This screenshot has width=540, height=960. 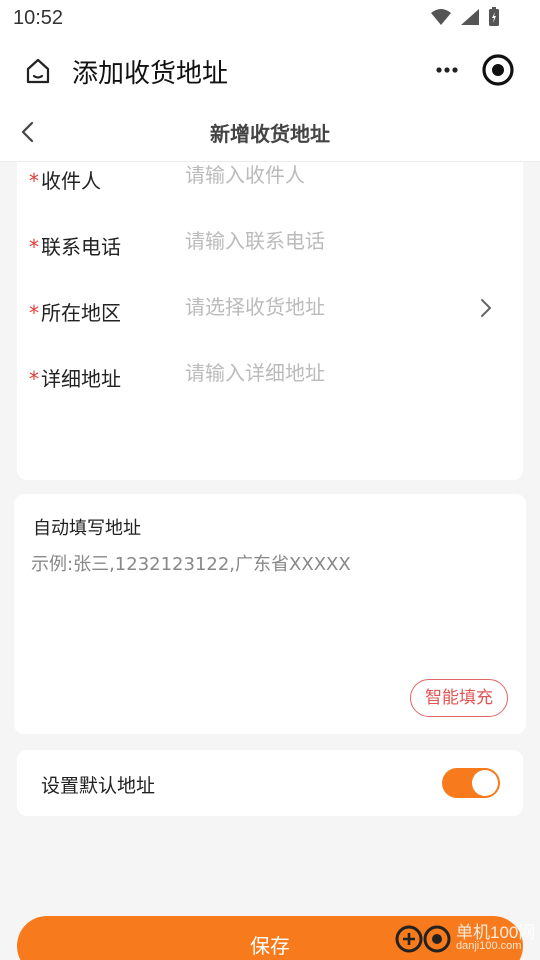 I want to click on detail-address-label: * 详细地址, so click(x=75, y=379).